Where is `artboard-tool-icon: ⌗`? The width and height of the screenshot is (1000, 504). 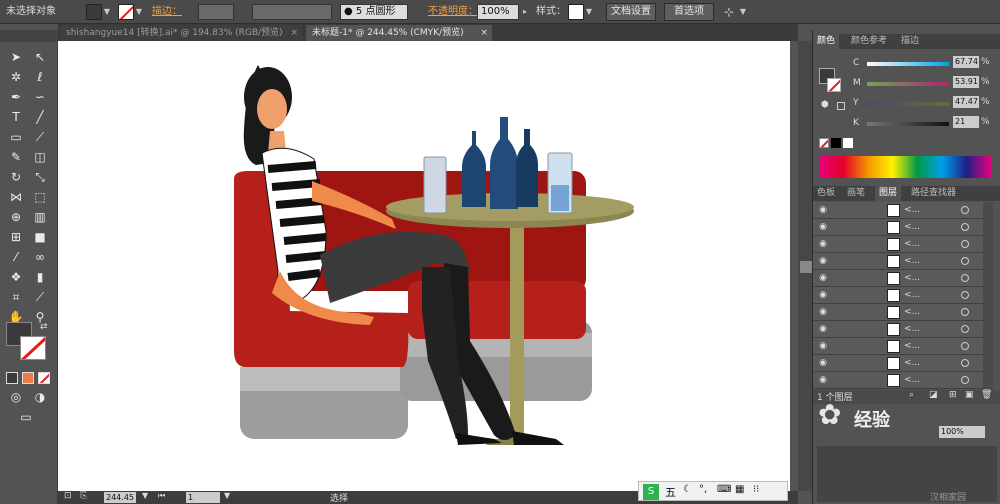
artboard-tool-icon: ⌗ is located at coordinates (16, 297).